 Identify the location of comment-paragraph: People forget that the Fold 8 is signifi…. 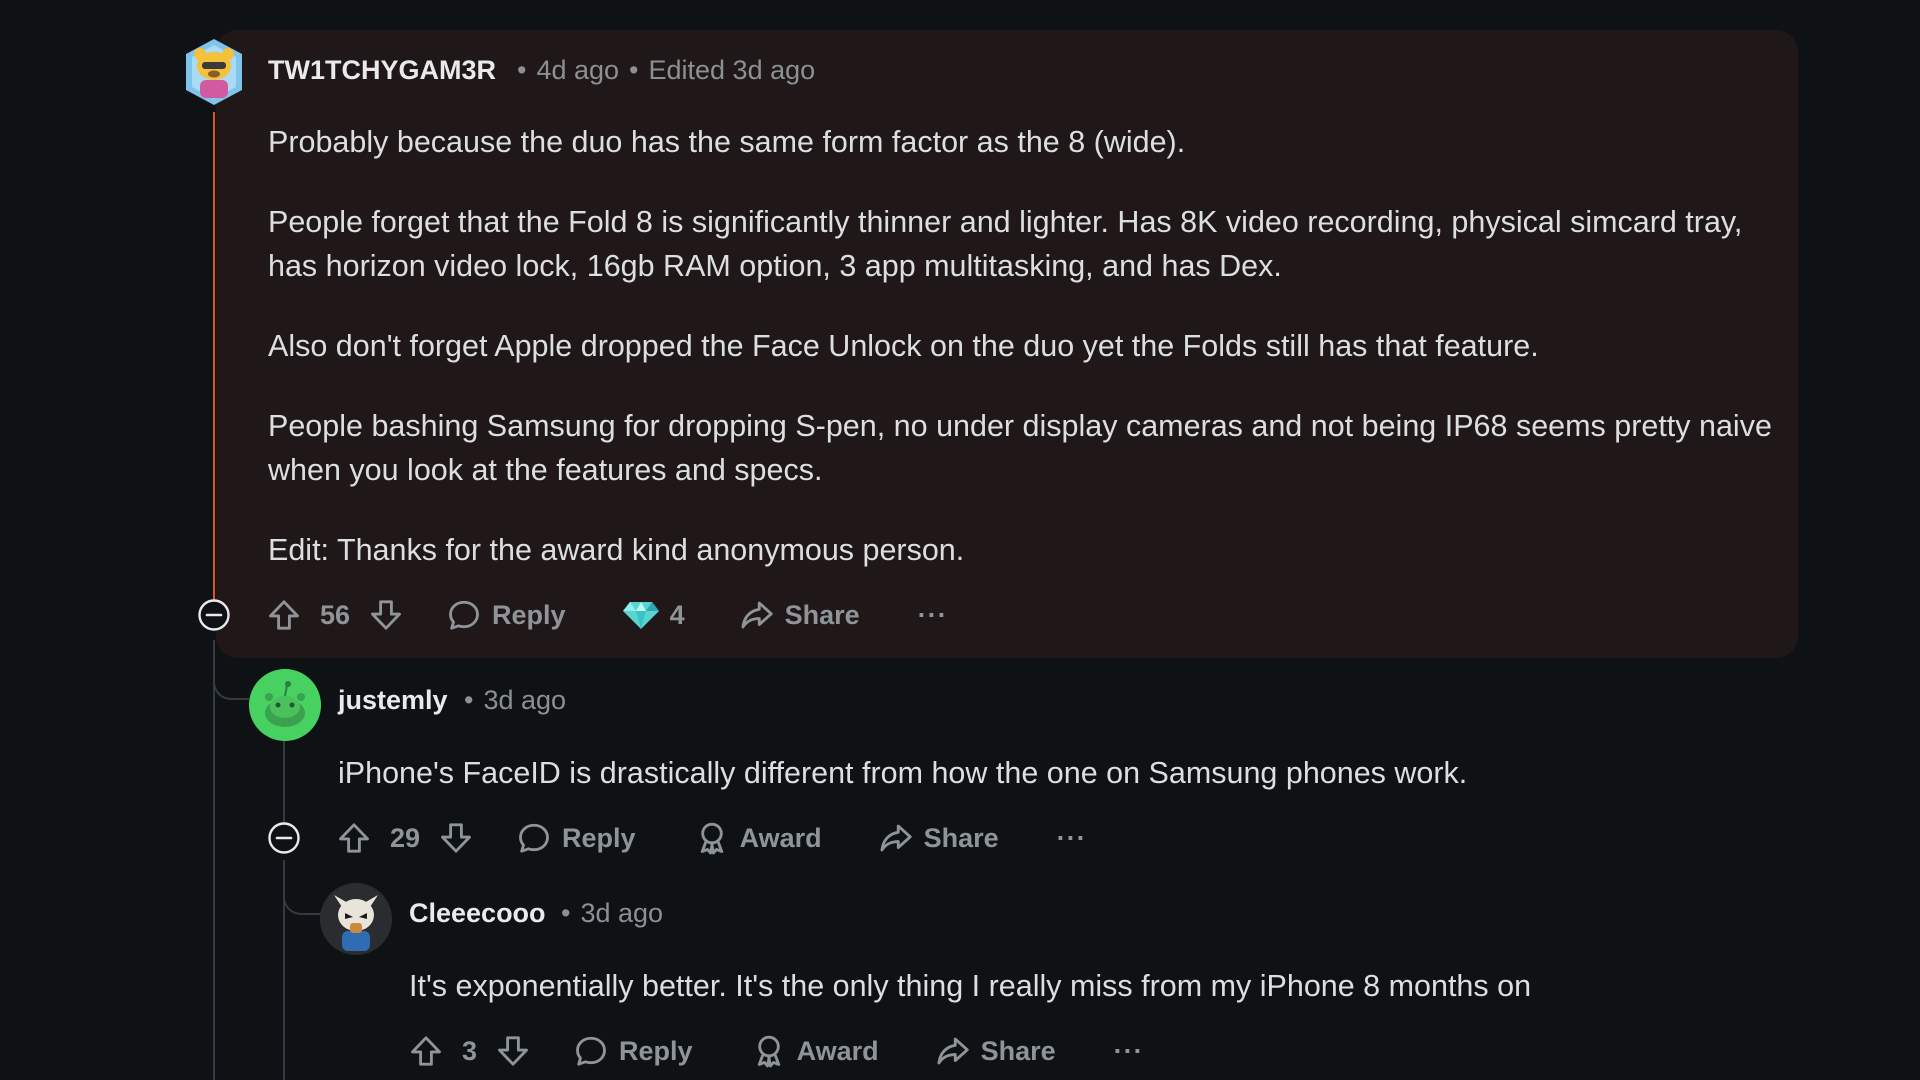
(1005, 244).